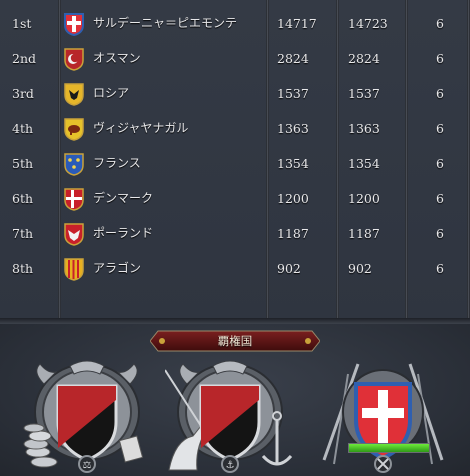  What do you see at coordinates (235, 341) in the screenshot?
I see `hegemon-title: 覇権国` at bounding box center [235, 341].